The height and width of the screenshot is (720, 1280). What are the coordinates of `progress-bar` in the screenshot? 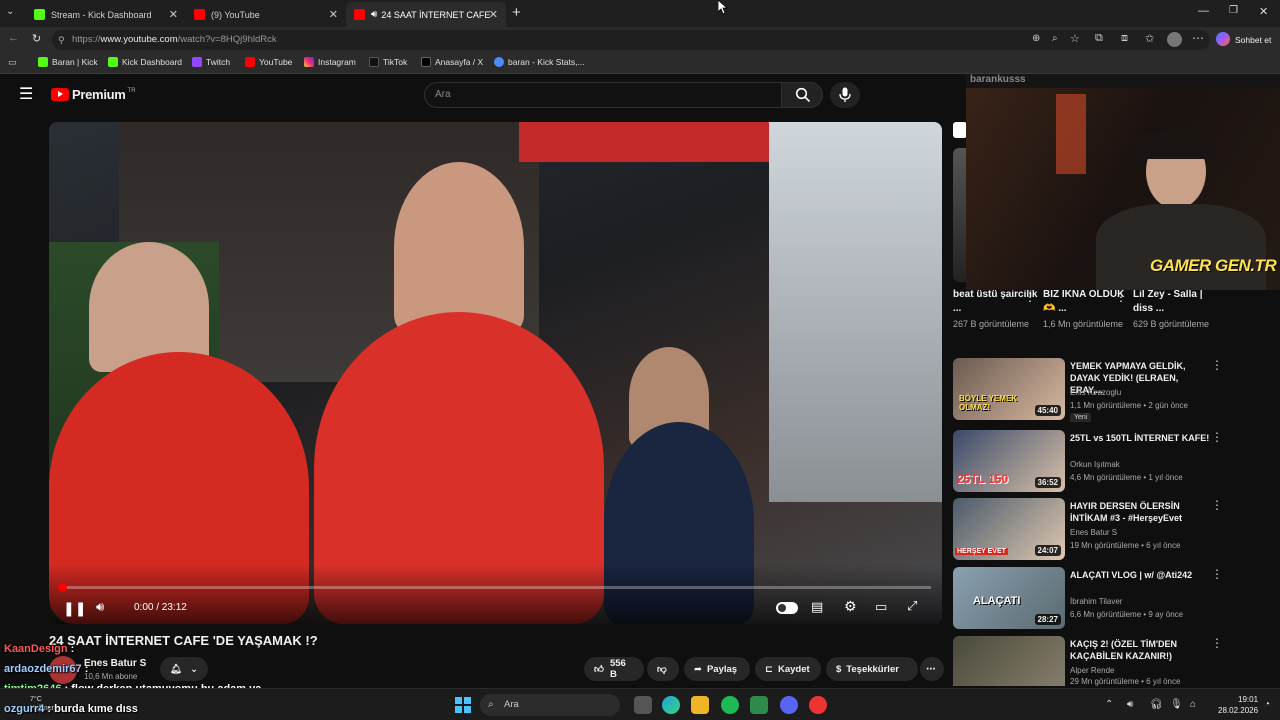 It's located at (494, 587).